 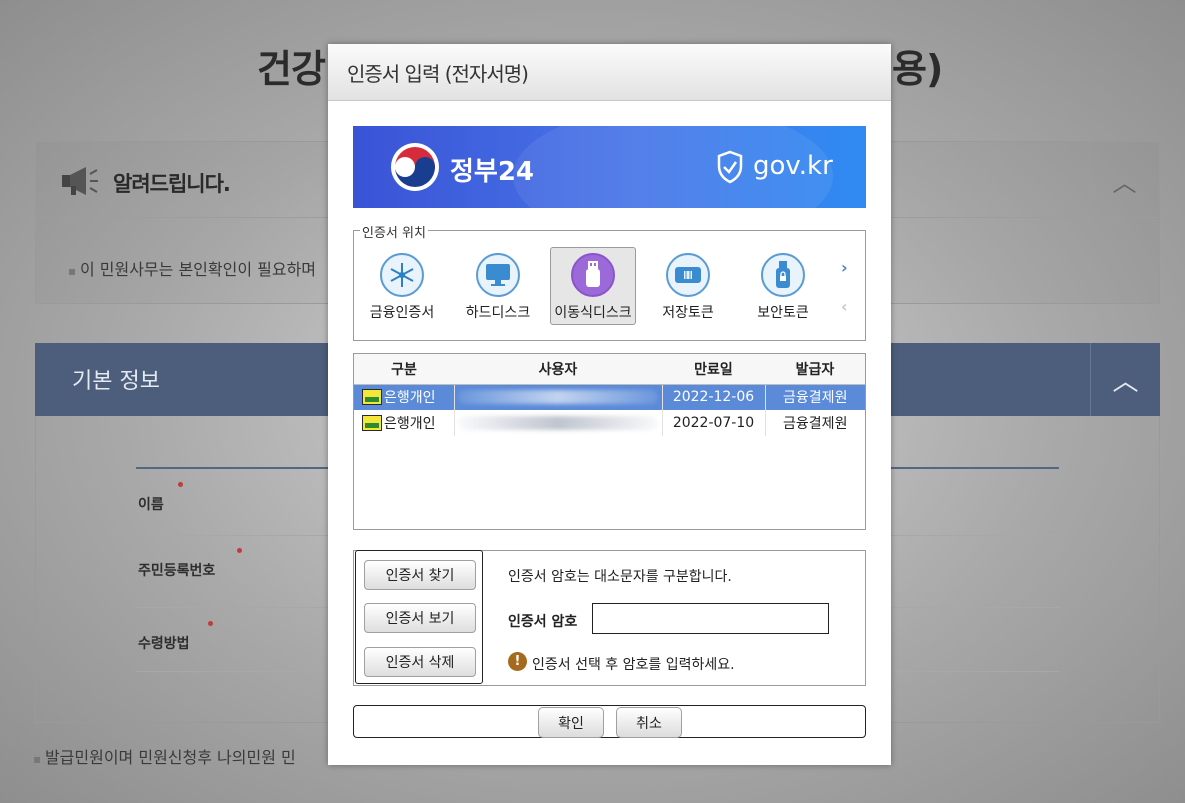 I want to click on location-prev-arrow: ‹, so click(x=844, y=306).